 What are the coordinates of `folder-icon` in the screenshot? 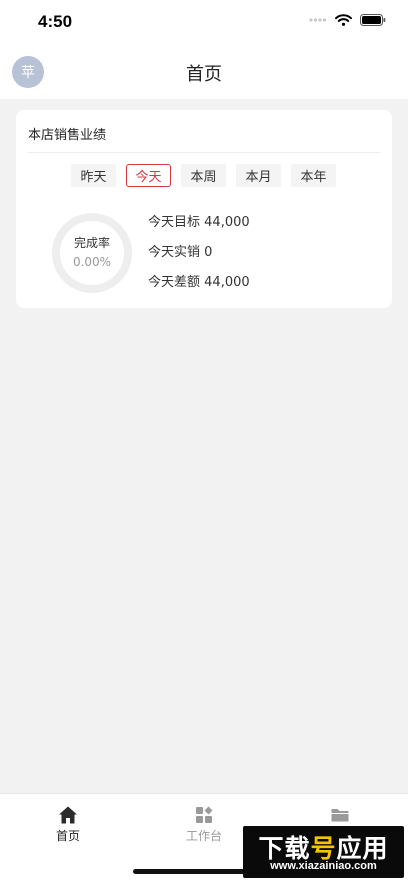 It's located at (340, 815).